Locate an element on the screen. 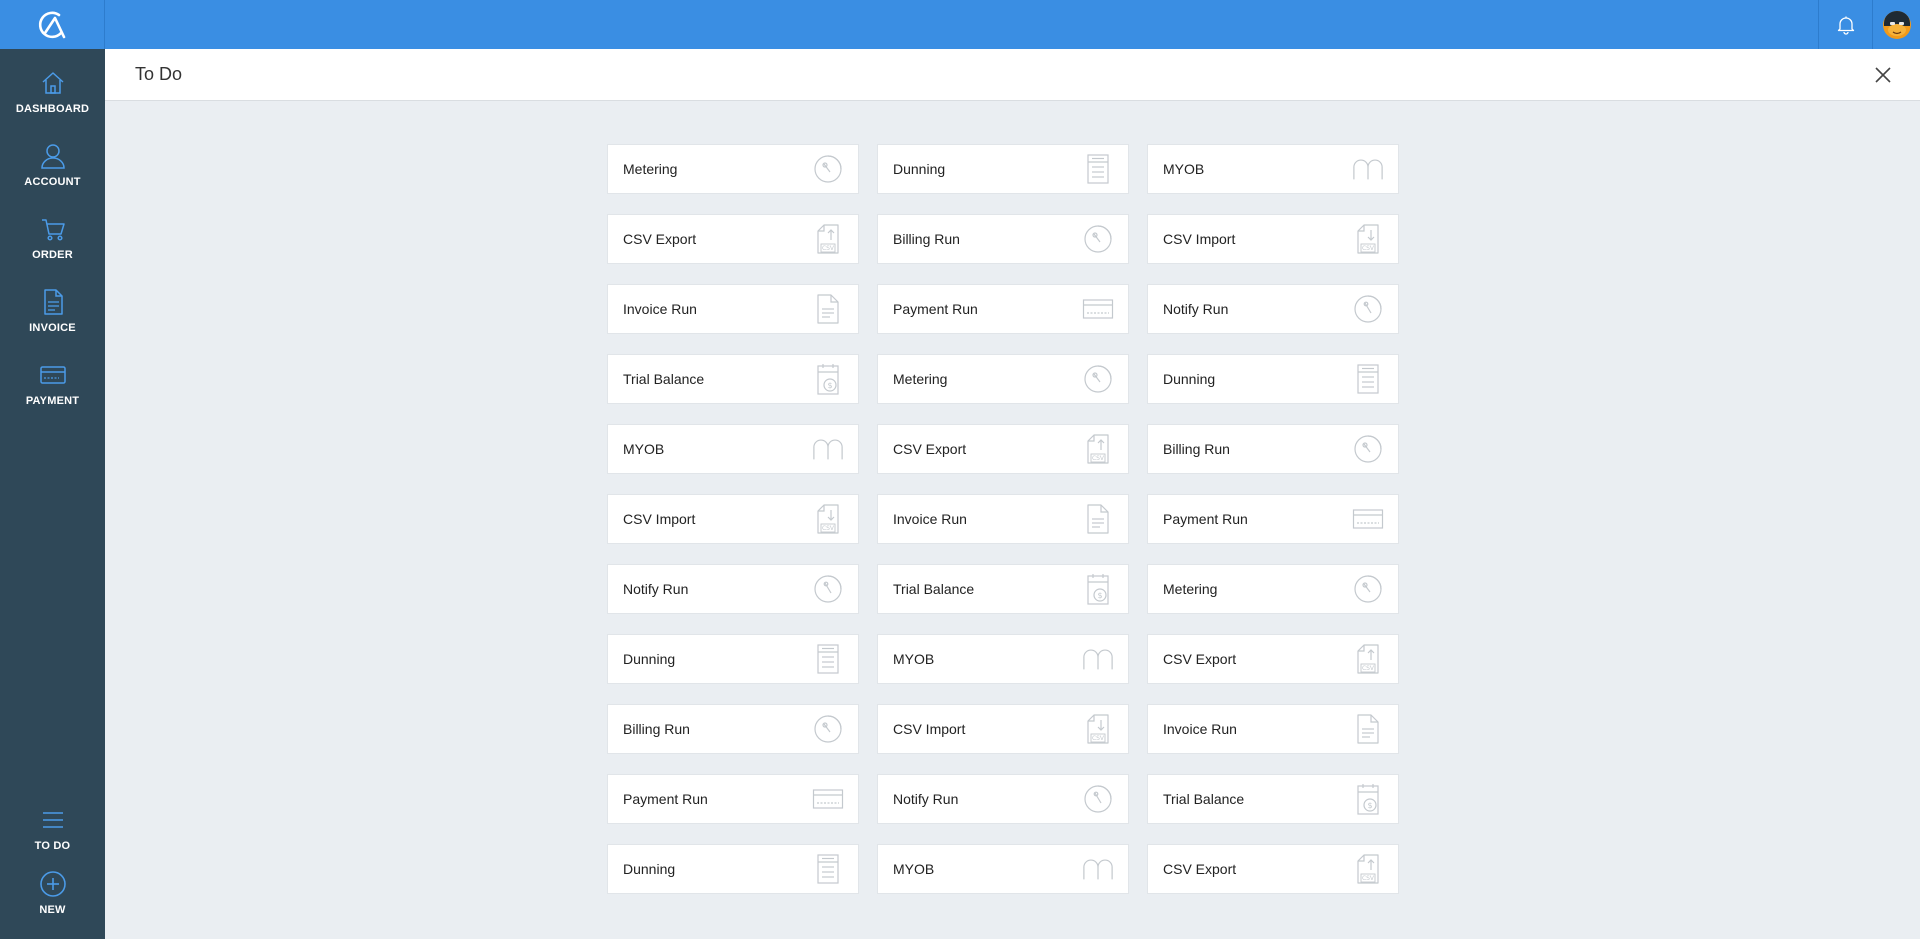 This screenshot has width=1920, height=939. plus-circle-icon is located at coordinates (52, 884).